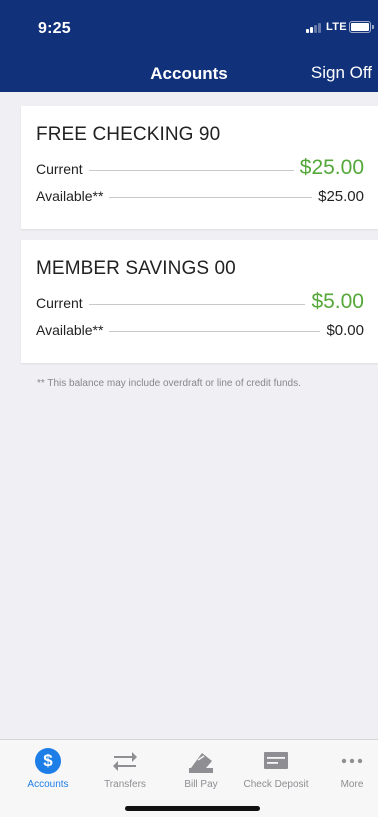  I want to click on sign-off-button: Sign Off, so click(341, 73).